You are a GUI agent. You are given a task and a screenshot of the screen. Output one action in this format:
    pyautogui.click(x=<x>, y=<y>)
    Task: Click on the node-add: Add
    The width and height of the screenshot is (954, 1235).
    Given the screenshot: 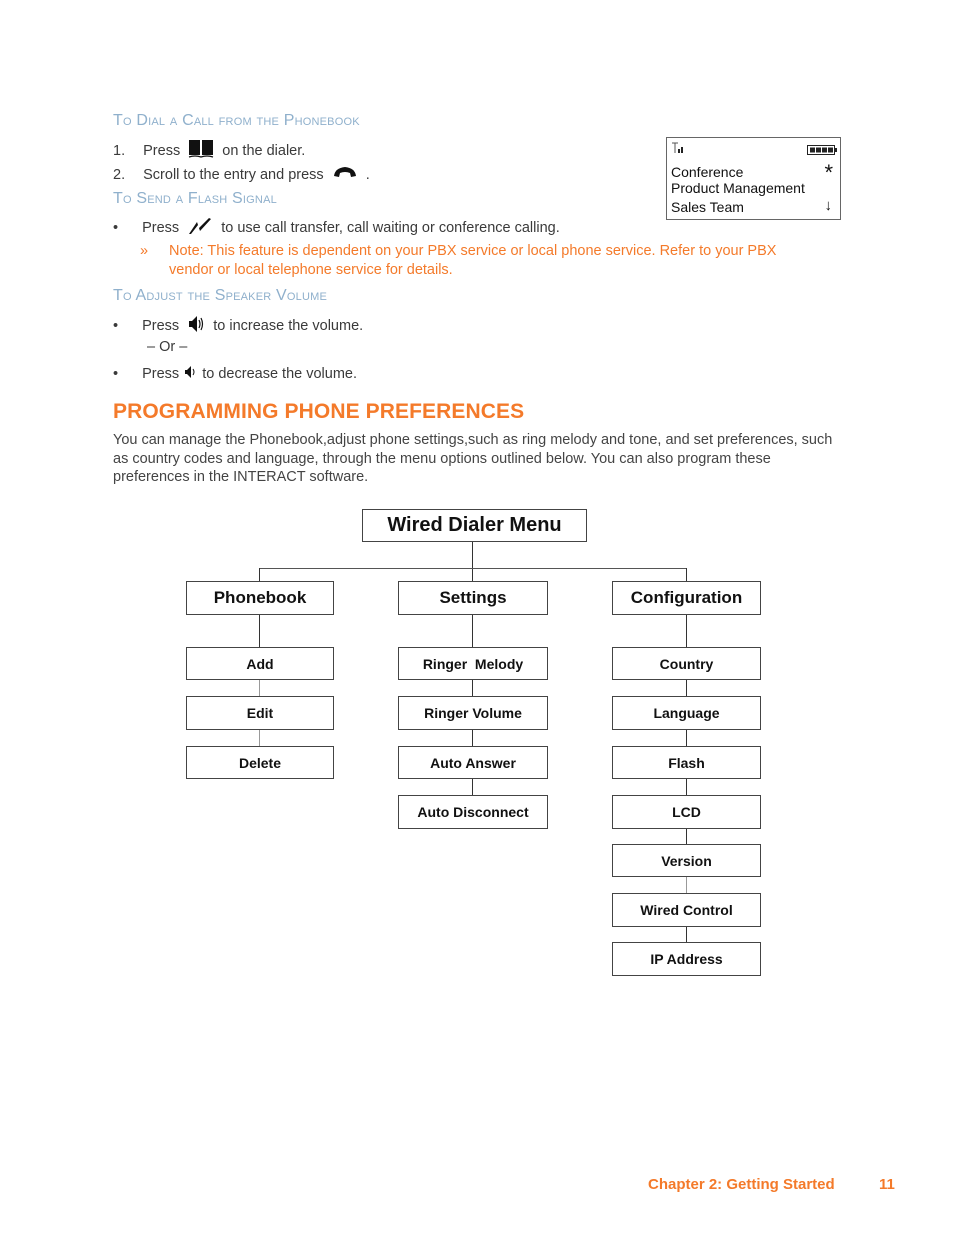 What is the action you would take?
    pyautogui.click(x=260, y=663)
    